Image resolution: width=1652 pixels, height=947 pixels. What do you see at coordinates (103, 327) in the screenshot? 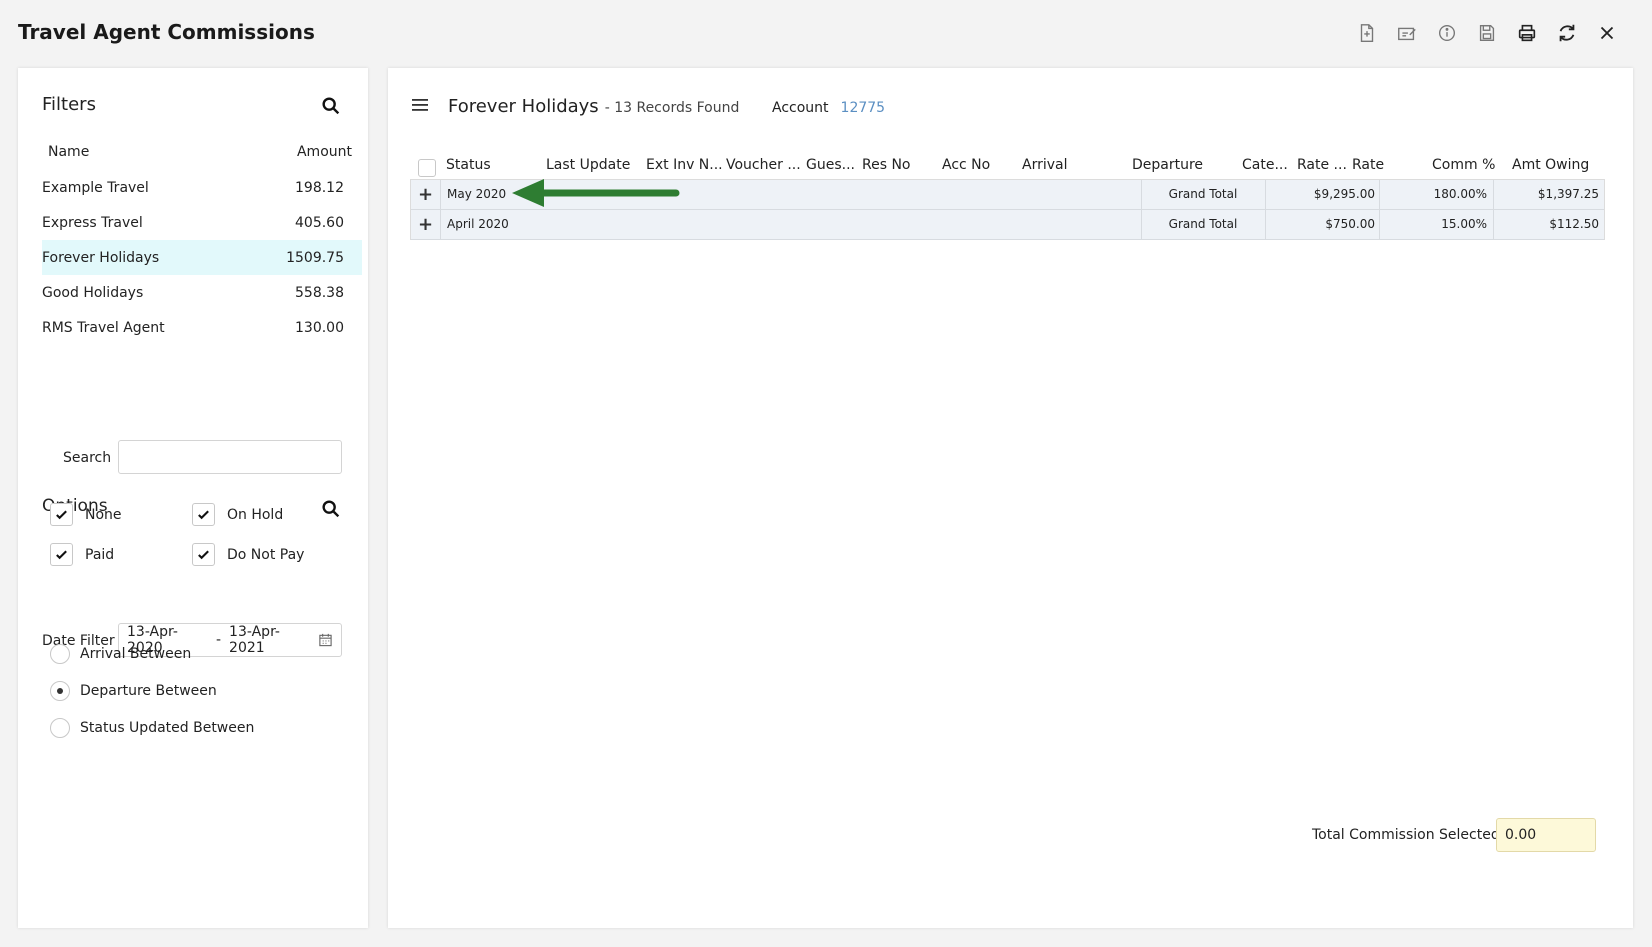
I see `agent-name: RMS Travel Agent` at bounding box center [103, 327].